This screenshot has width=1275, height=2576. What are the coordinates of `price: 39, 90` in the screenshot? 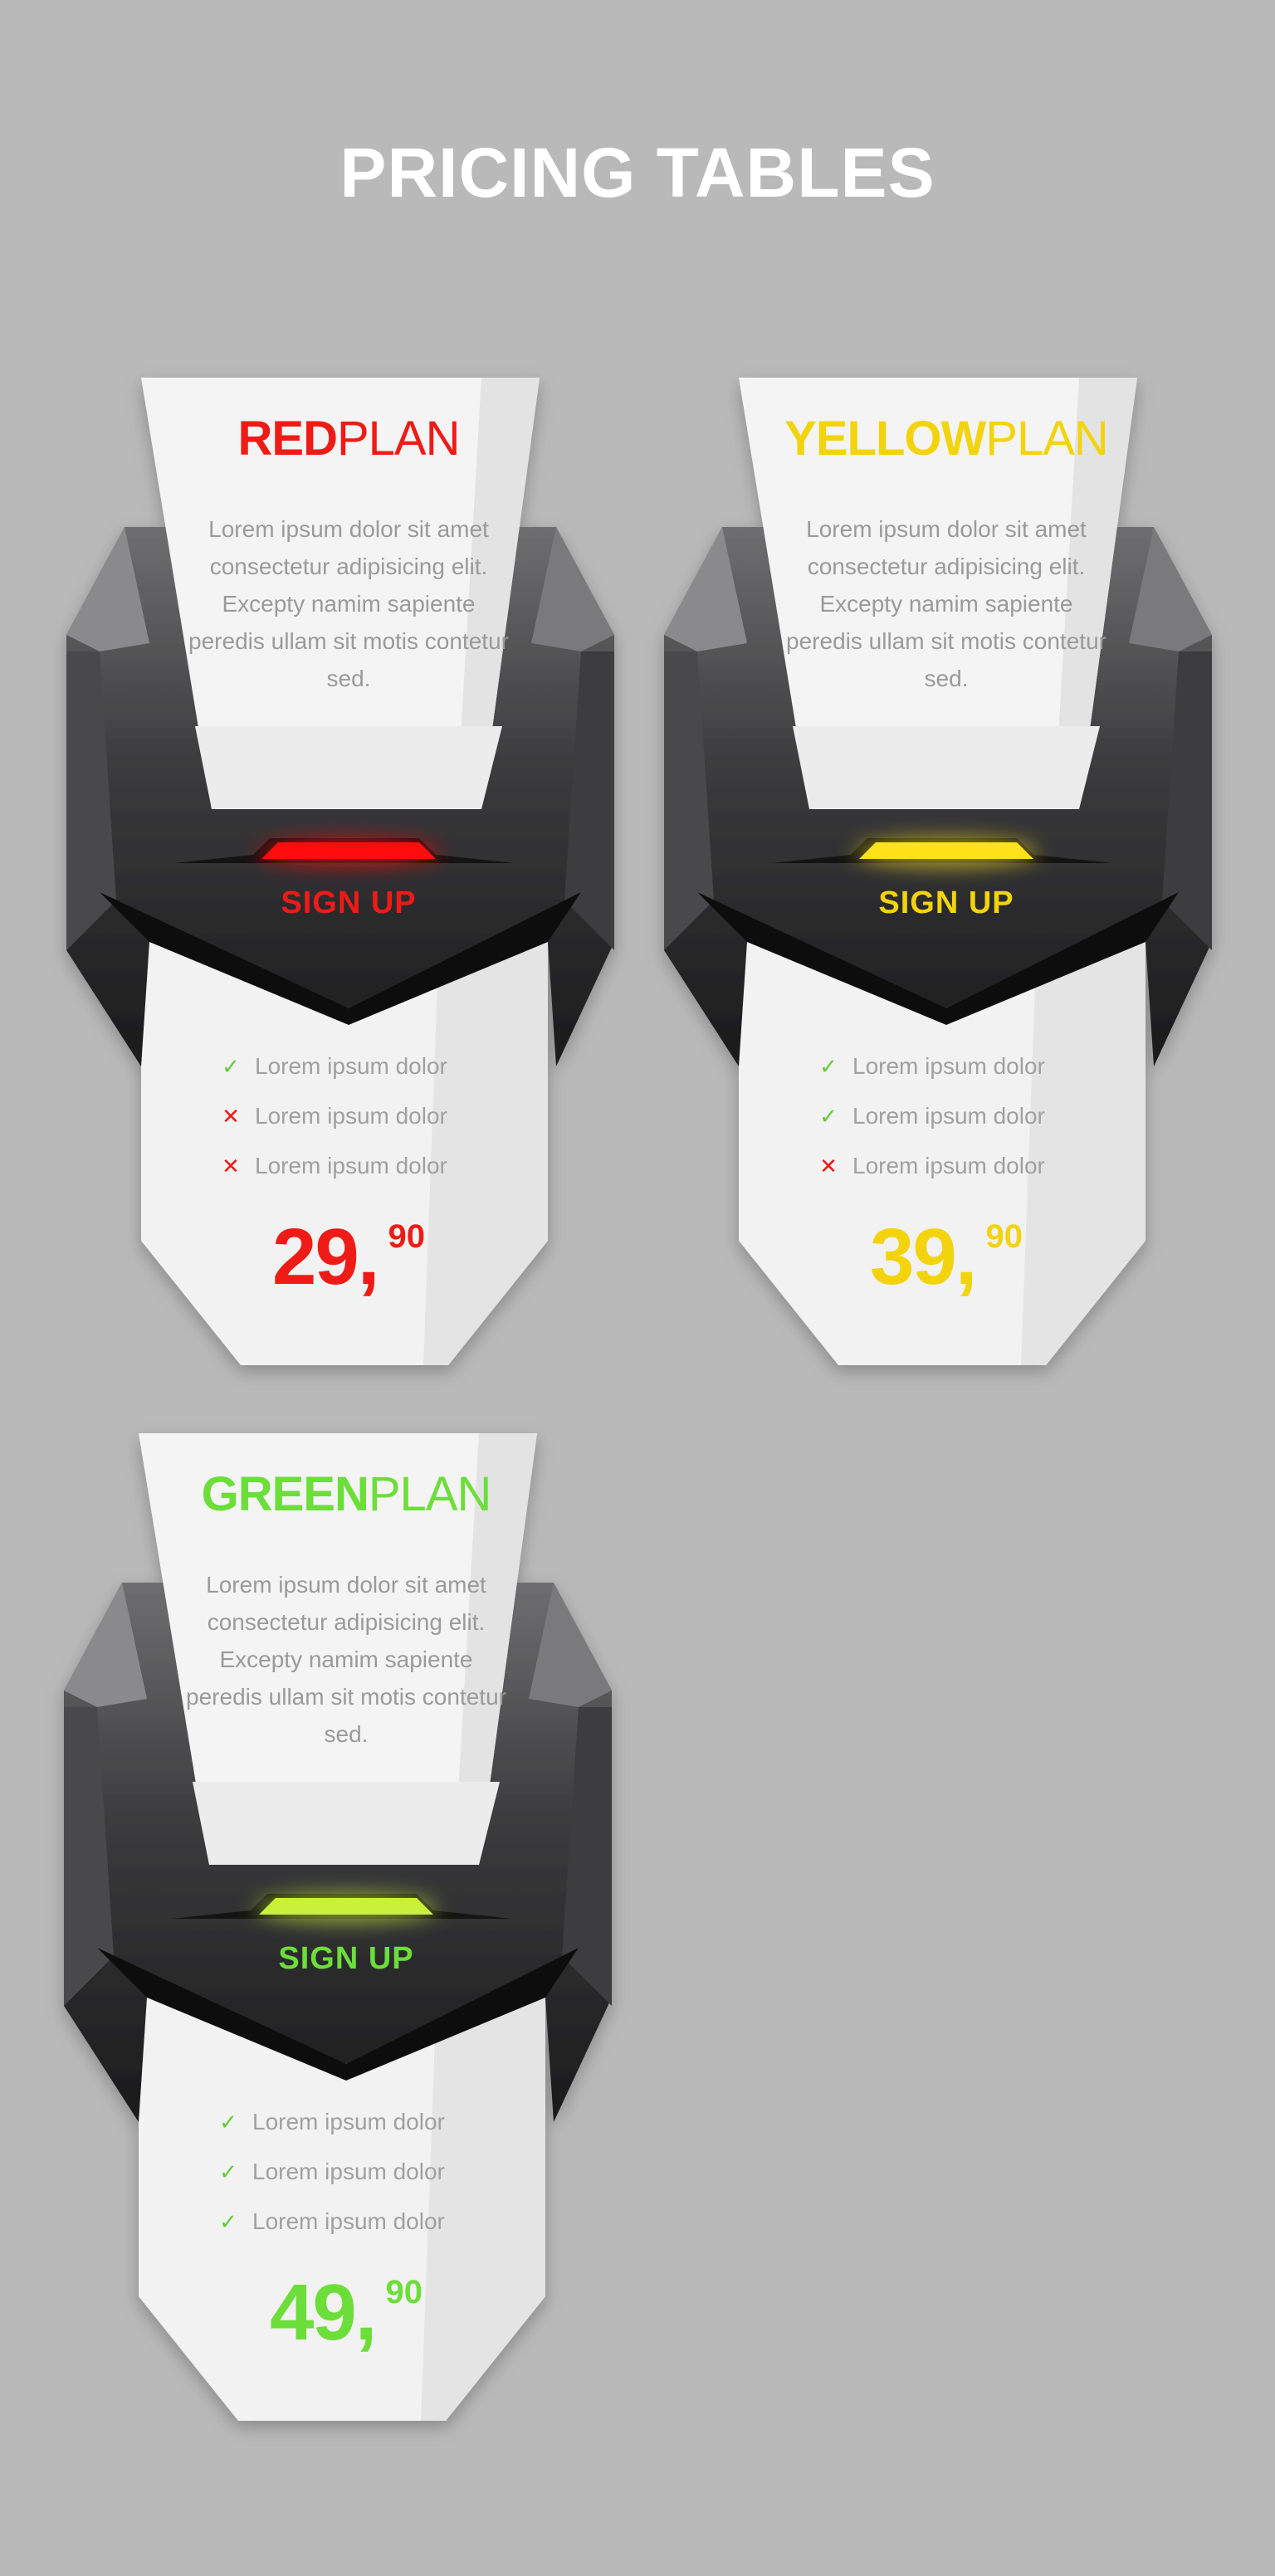 It's located at (946, 1258).